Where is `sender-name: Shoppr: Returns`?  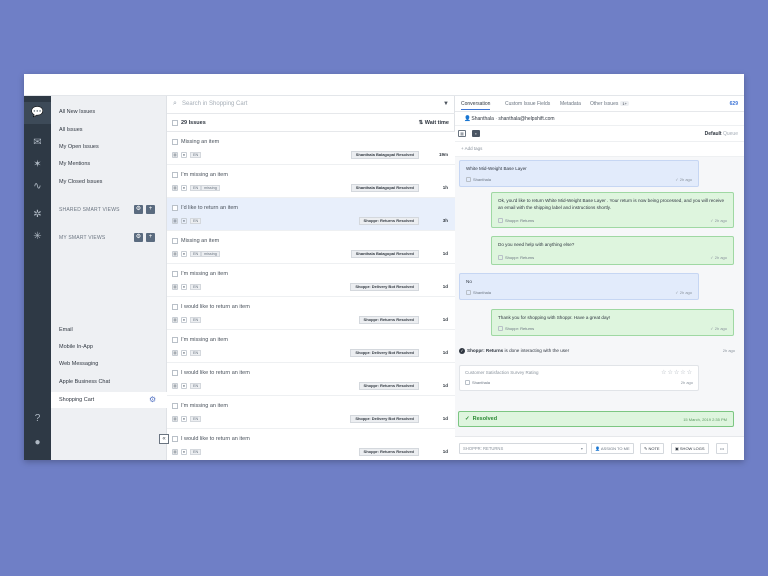
sender-name: Shoppr: Returns is located at coordinates (520, 328).